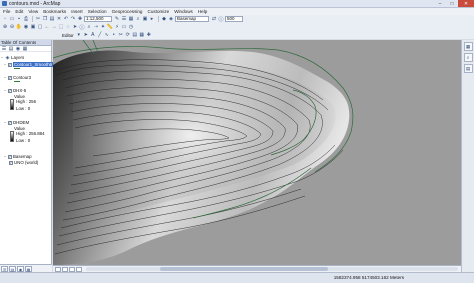 Image resolution: width=474 pixels, height=283 pixels. I want to click on catalog-dock-icon: ▦, so click(468, 46).